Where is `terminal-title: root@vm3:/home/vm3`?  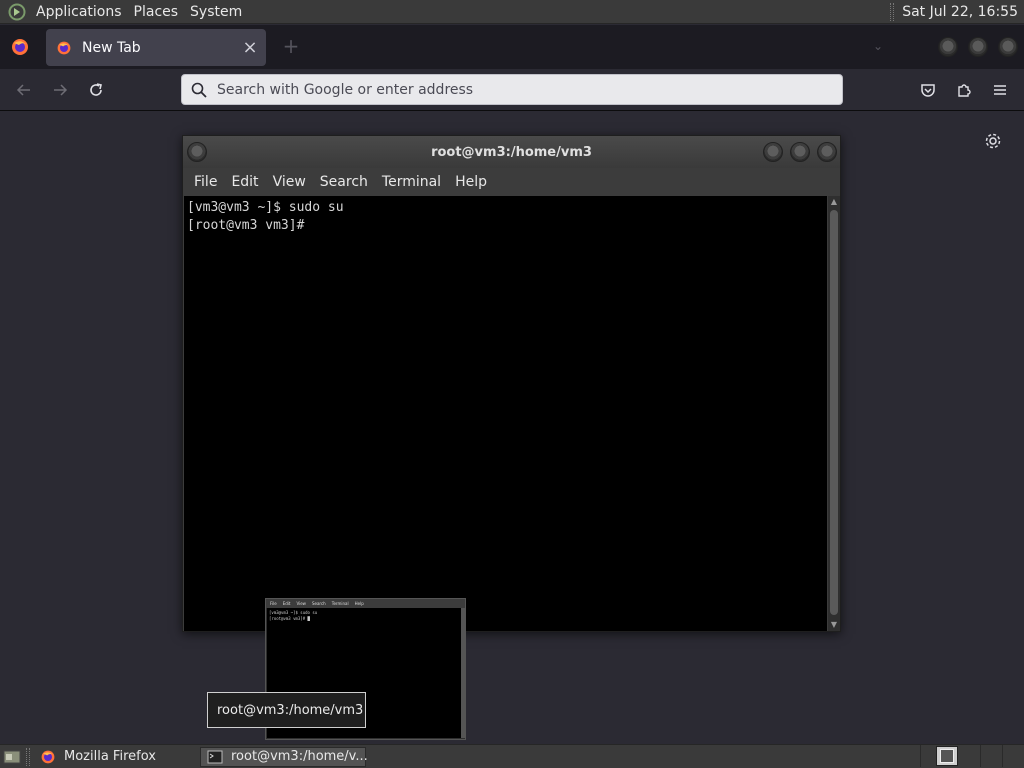
terminal-title: root@vm3:/home/vm3 is located at coordinates (511, 152).